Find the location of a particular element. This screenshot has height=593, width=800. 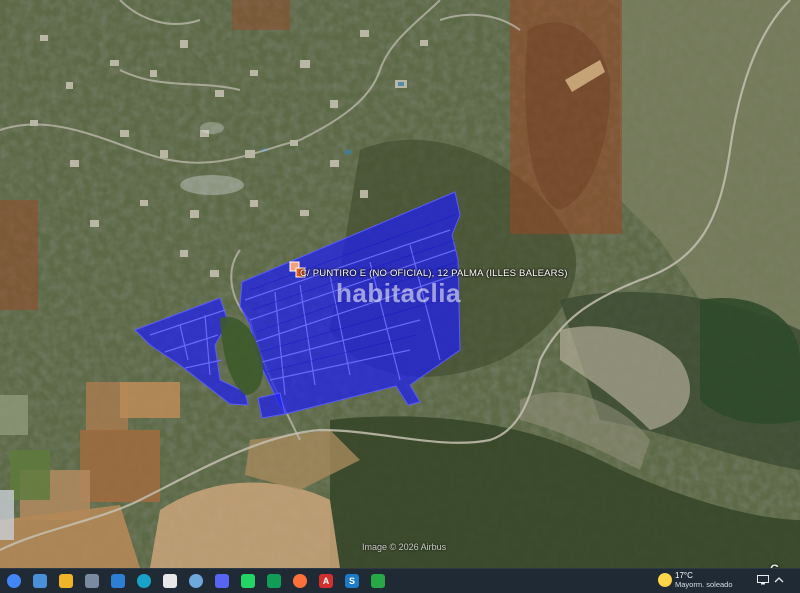

spreadsheet-icon-glyph is located at coordinates (378, 581).